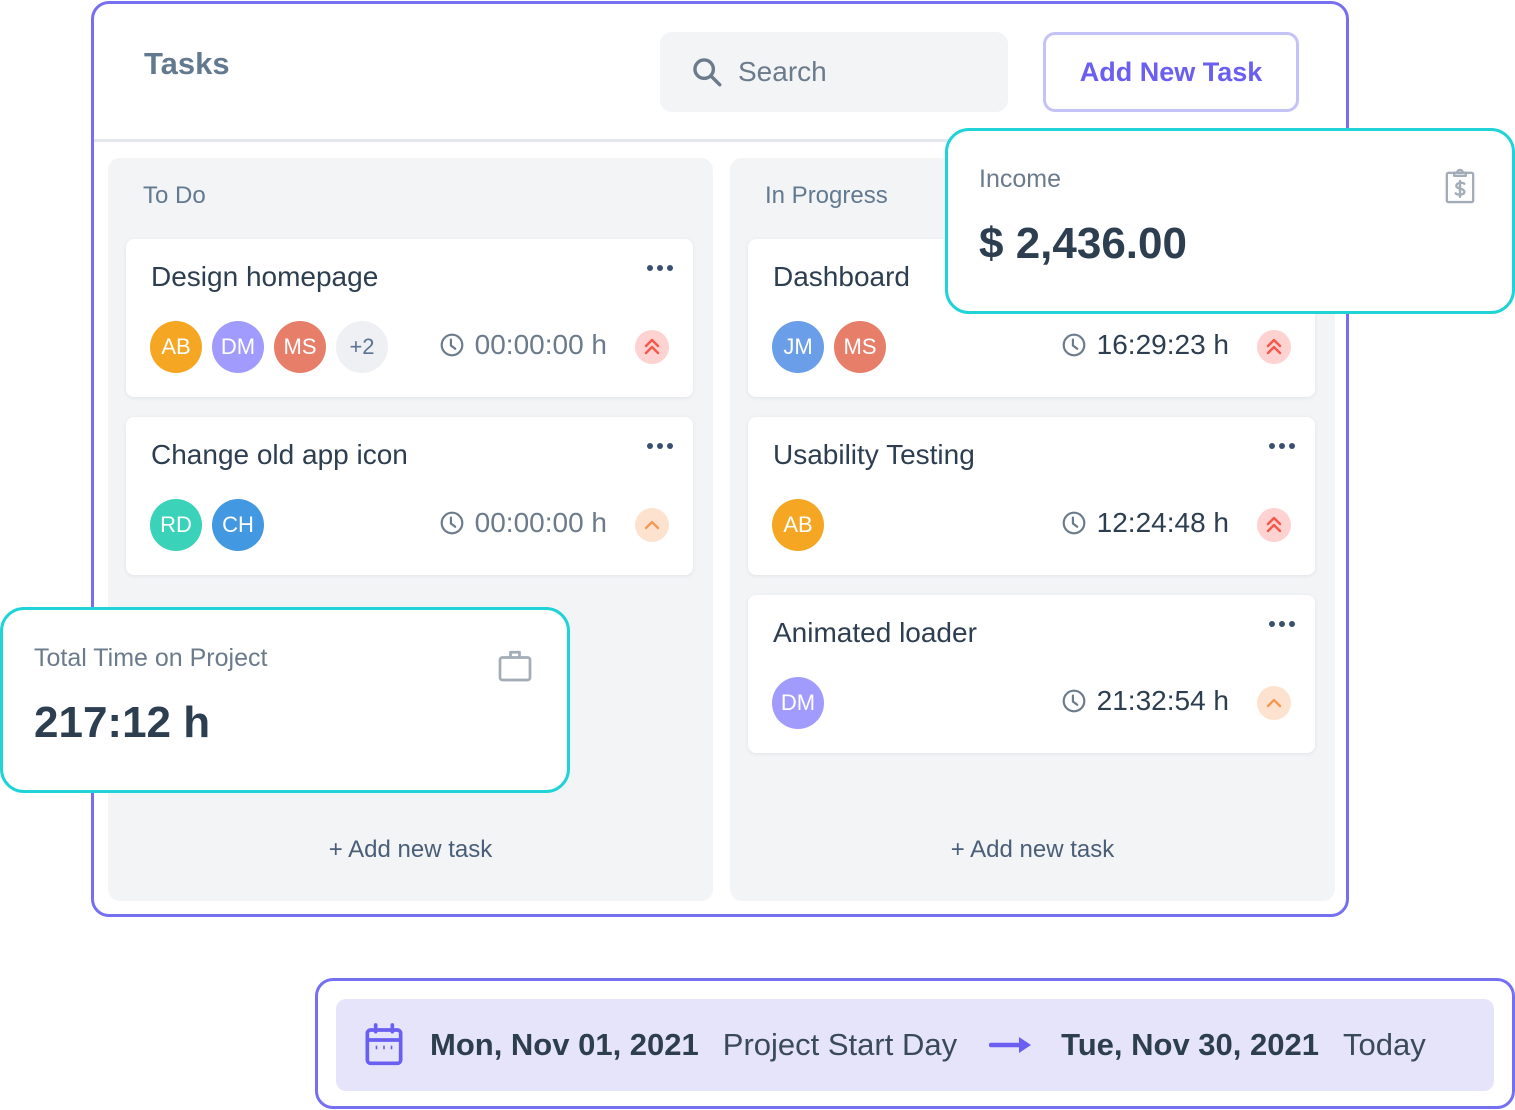  I want to click on total-time-value: 217:12 h, so click(122, 722).